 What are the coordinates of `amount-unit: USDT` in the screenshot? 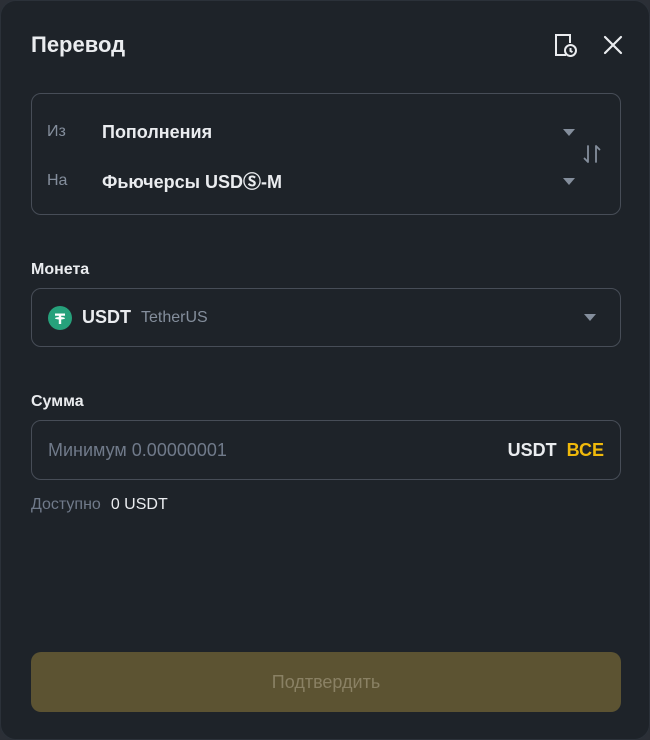 It's located at (532, 449).